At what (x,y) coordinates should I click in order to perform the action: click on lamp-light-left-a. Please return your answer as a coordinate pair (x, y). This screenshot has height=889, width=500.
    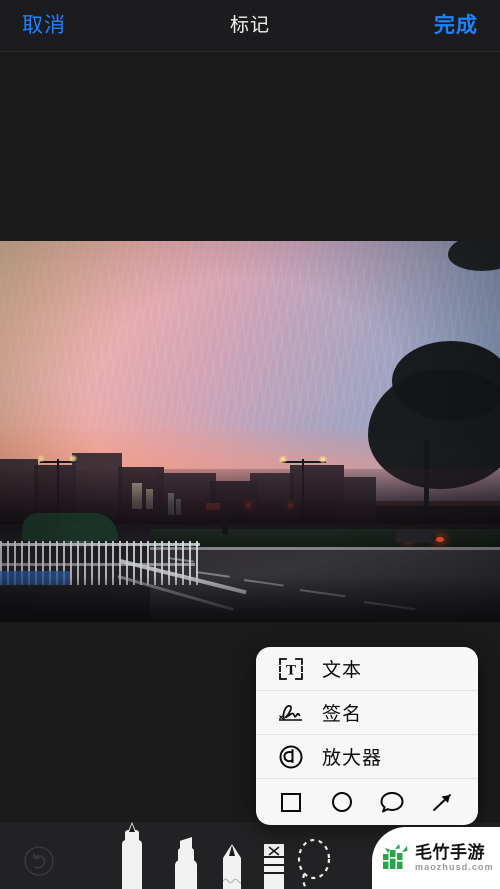
    Looking at the image, I should click on (41, 458).